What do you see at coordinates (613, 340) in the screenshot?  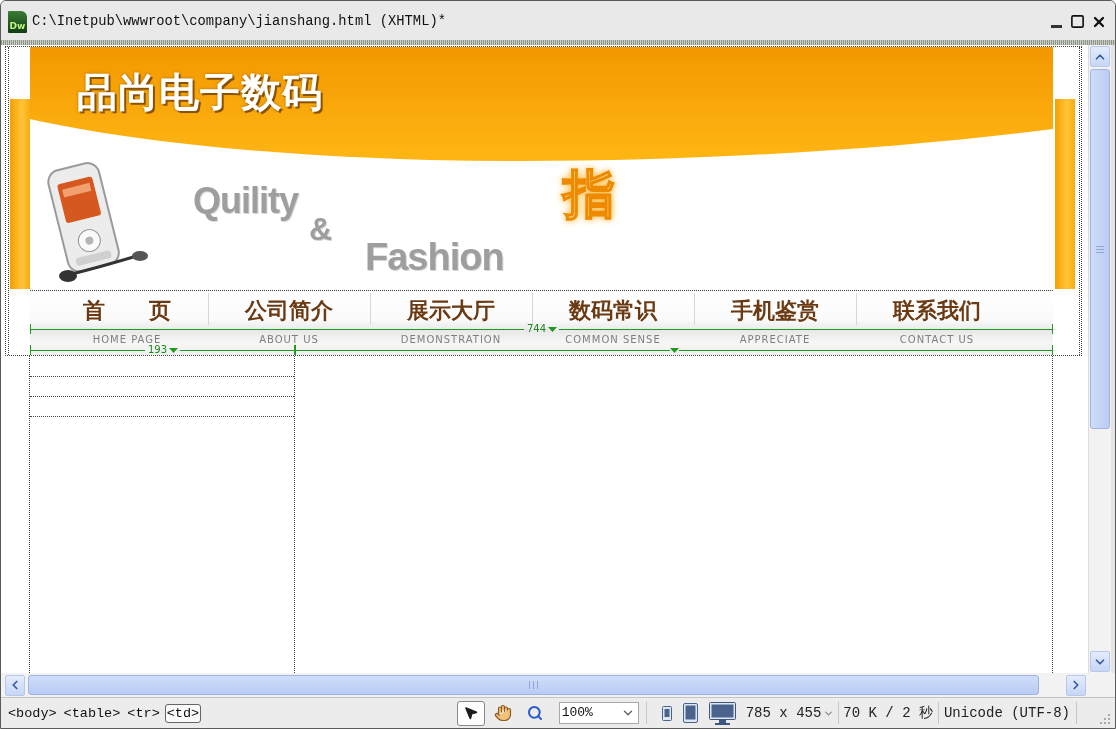 I see `nav-subtitle: COMMON SENSE` at bounding box center [613, 340].